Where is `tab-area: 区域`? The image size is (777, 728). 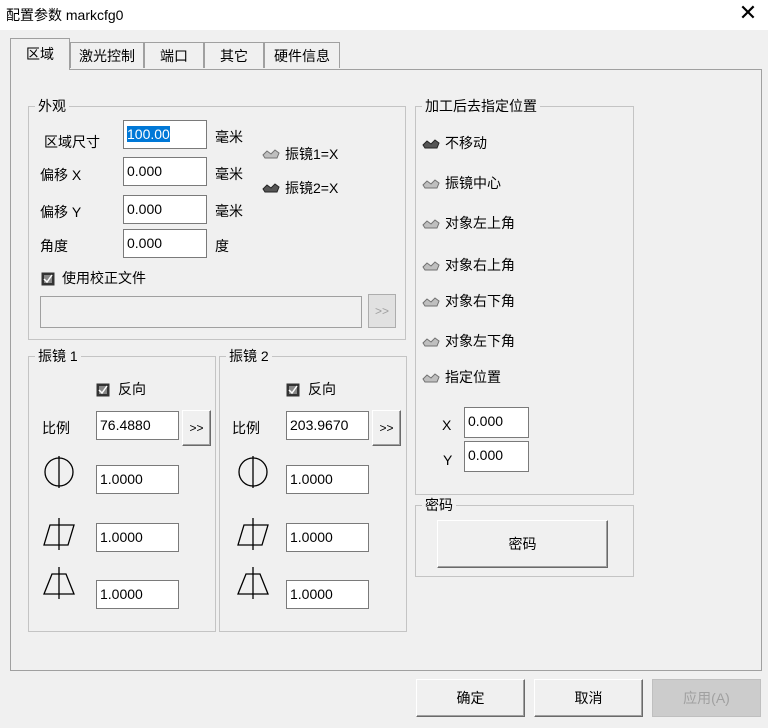
tab-area: 区域 is located at coordinates (40, 54).